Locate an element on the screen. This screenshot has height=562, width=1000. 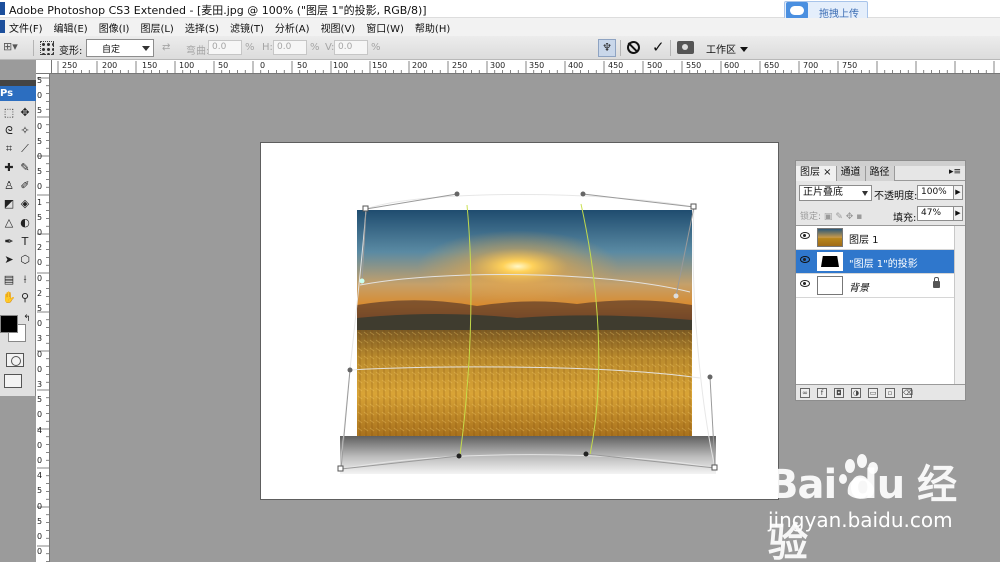
lock-pixels-icon: ✎ is located at coordinates (839, 217).